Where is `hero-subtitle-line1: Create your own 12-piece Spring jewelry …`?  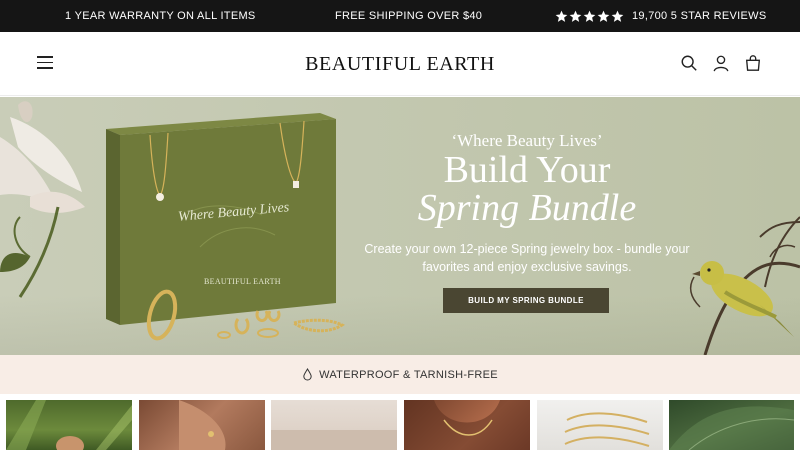 hero-subtitle-line1: Create your own 12-piece Spring jewelry … is located at coordinates (527, 249).